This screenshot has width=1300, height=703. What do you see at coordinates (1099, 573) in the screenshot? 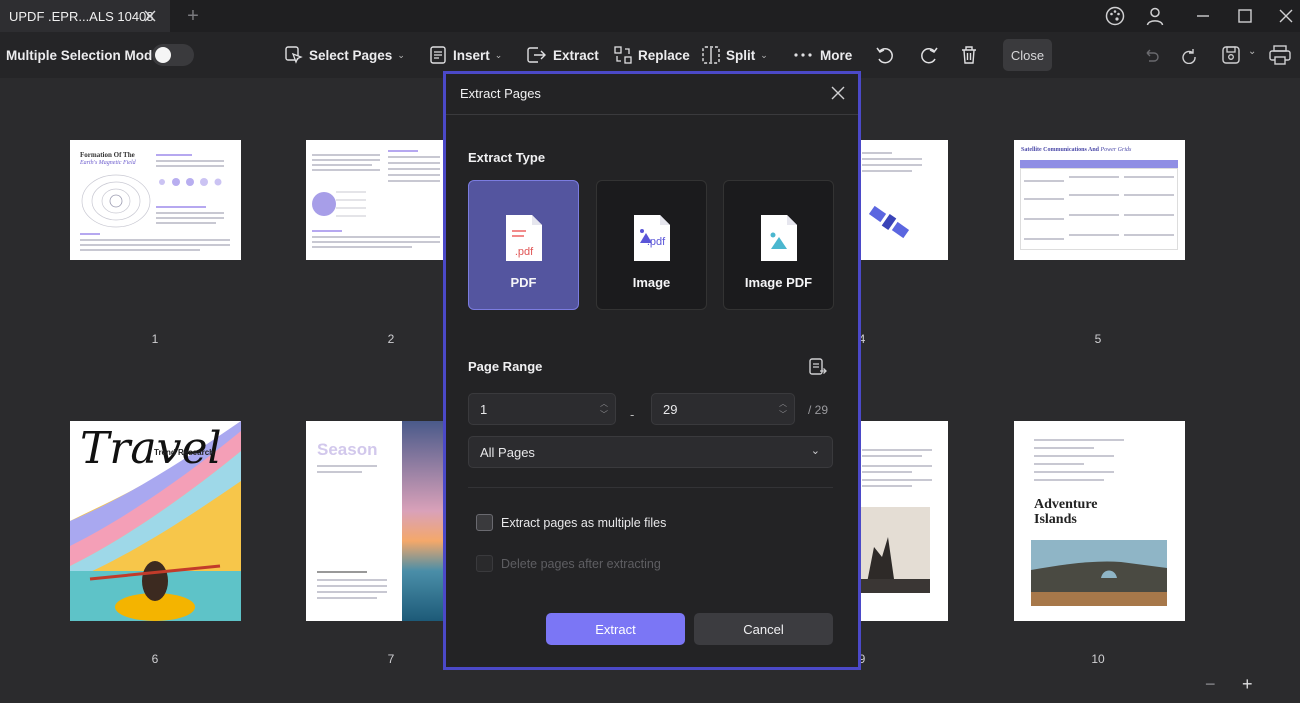
I see `island-photo` at bounding box center [1099, 573].